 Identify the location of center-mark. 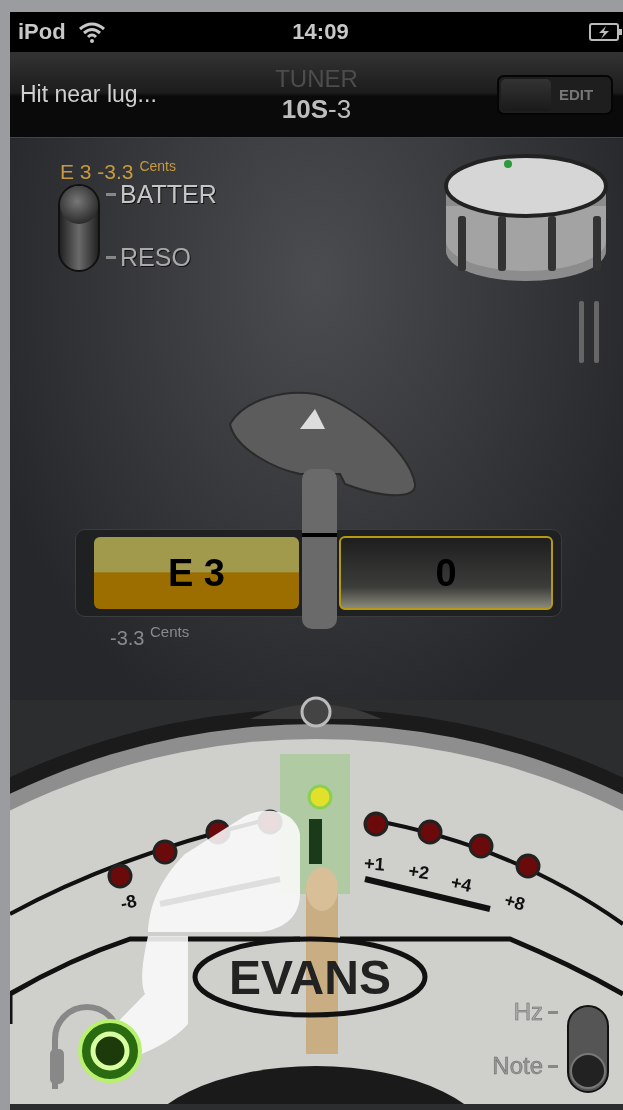
(315, 841).